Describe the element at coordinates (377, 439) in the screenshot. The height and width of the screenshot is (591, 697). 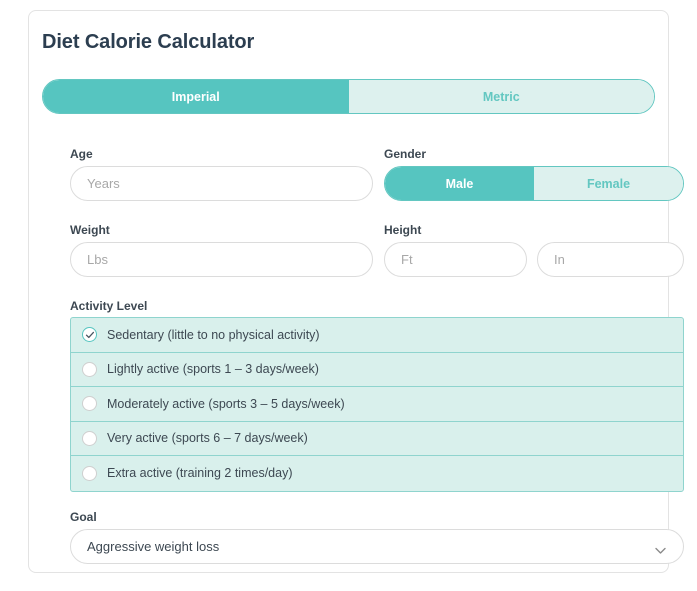
I see `activity-option-very-active: Very active (sports 6 – 7 days/week)` at that location.